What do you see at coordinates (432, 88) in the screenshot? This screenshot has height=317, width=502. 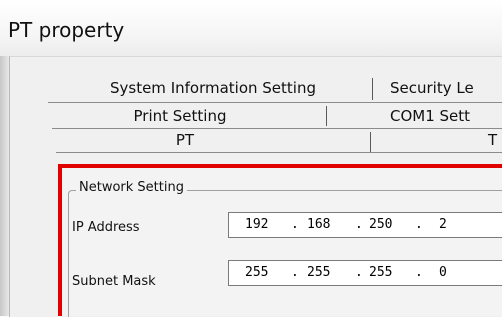 I see `tab-label: Security Le` at bounding box center [432, 88].